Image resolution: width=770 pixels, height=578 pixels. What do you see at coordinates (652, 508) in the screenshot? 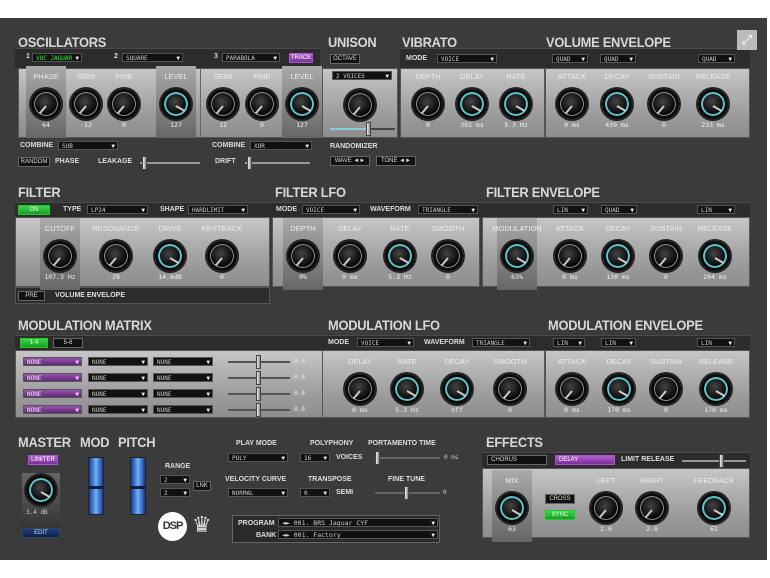
I see `delay-right-knob` at bounding box center [652, 508].